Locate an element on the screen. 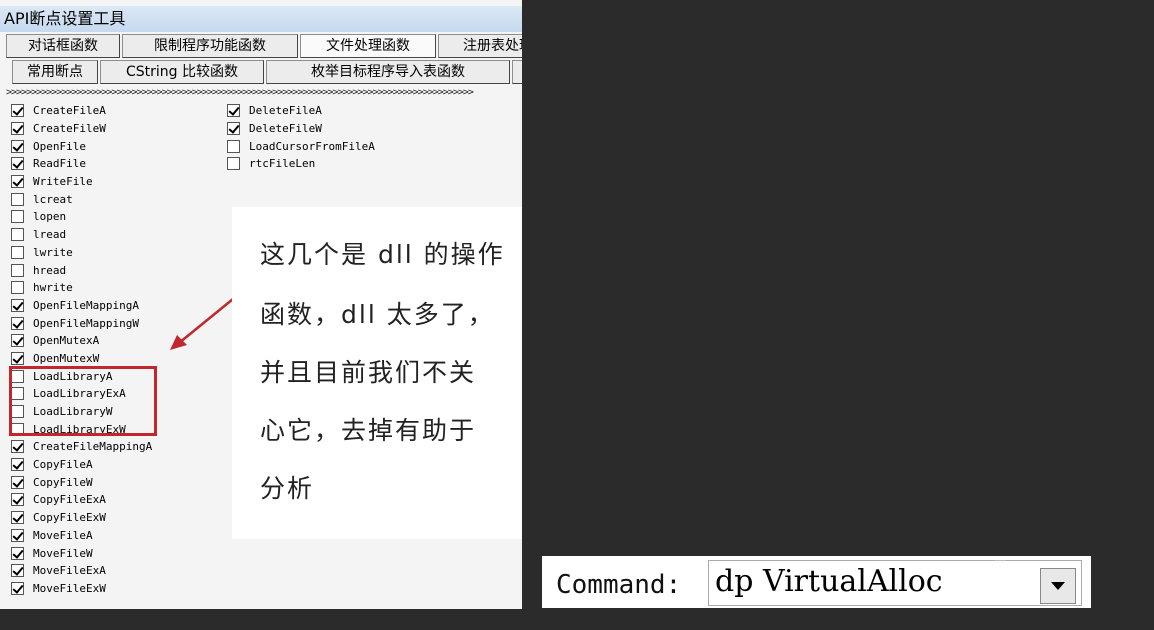 The width and height of the screenshot is (1154, 630). tab-row-2: 常用断点 CString 比较函数 枚举目标程序导入表函数 is located at coordinates (261, 72).